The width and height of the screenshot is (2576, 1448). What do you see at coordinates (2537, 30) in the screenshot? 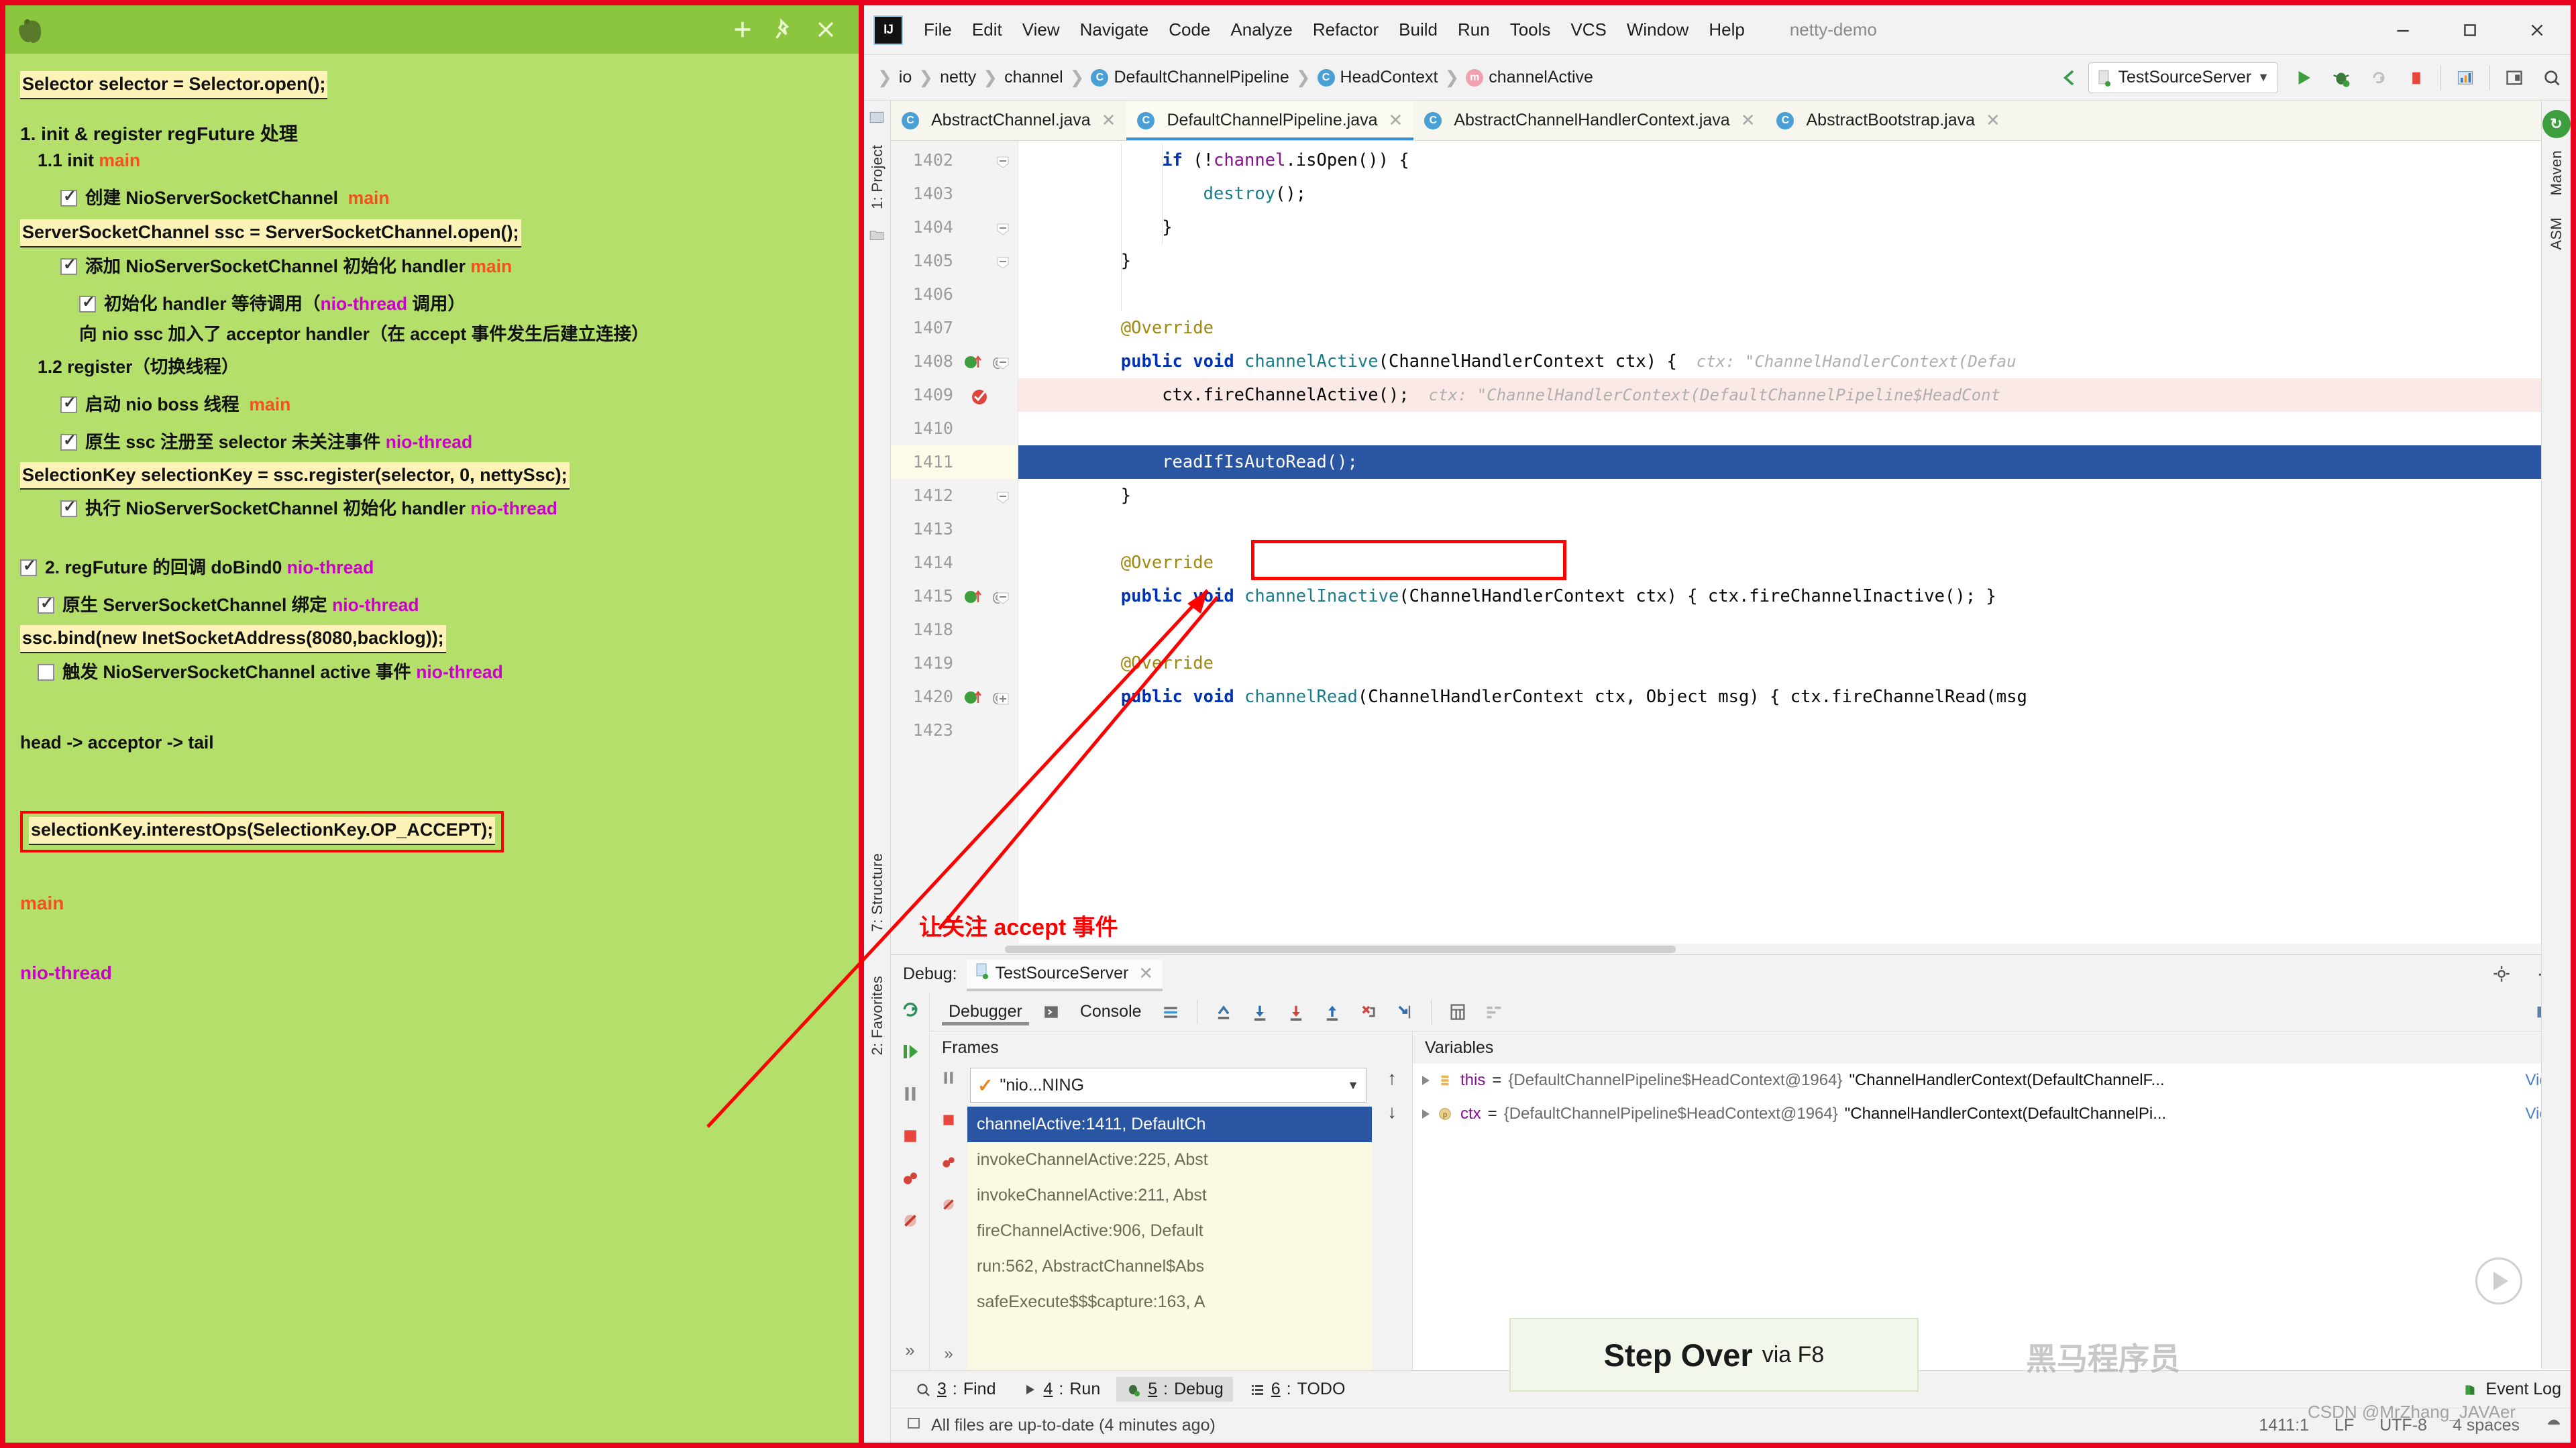
I see `close-button` at bounding box center [2537, 30].